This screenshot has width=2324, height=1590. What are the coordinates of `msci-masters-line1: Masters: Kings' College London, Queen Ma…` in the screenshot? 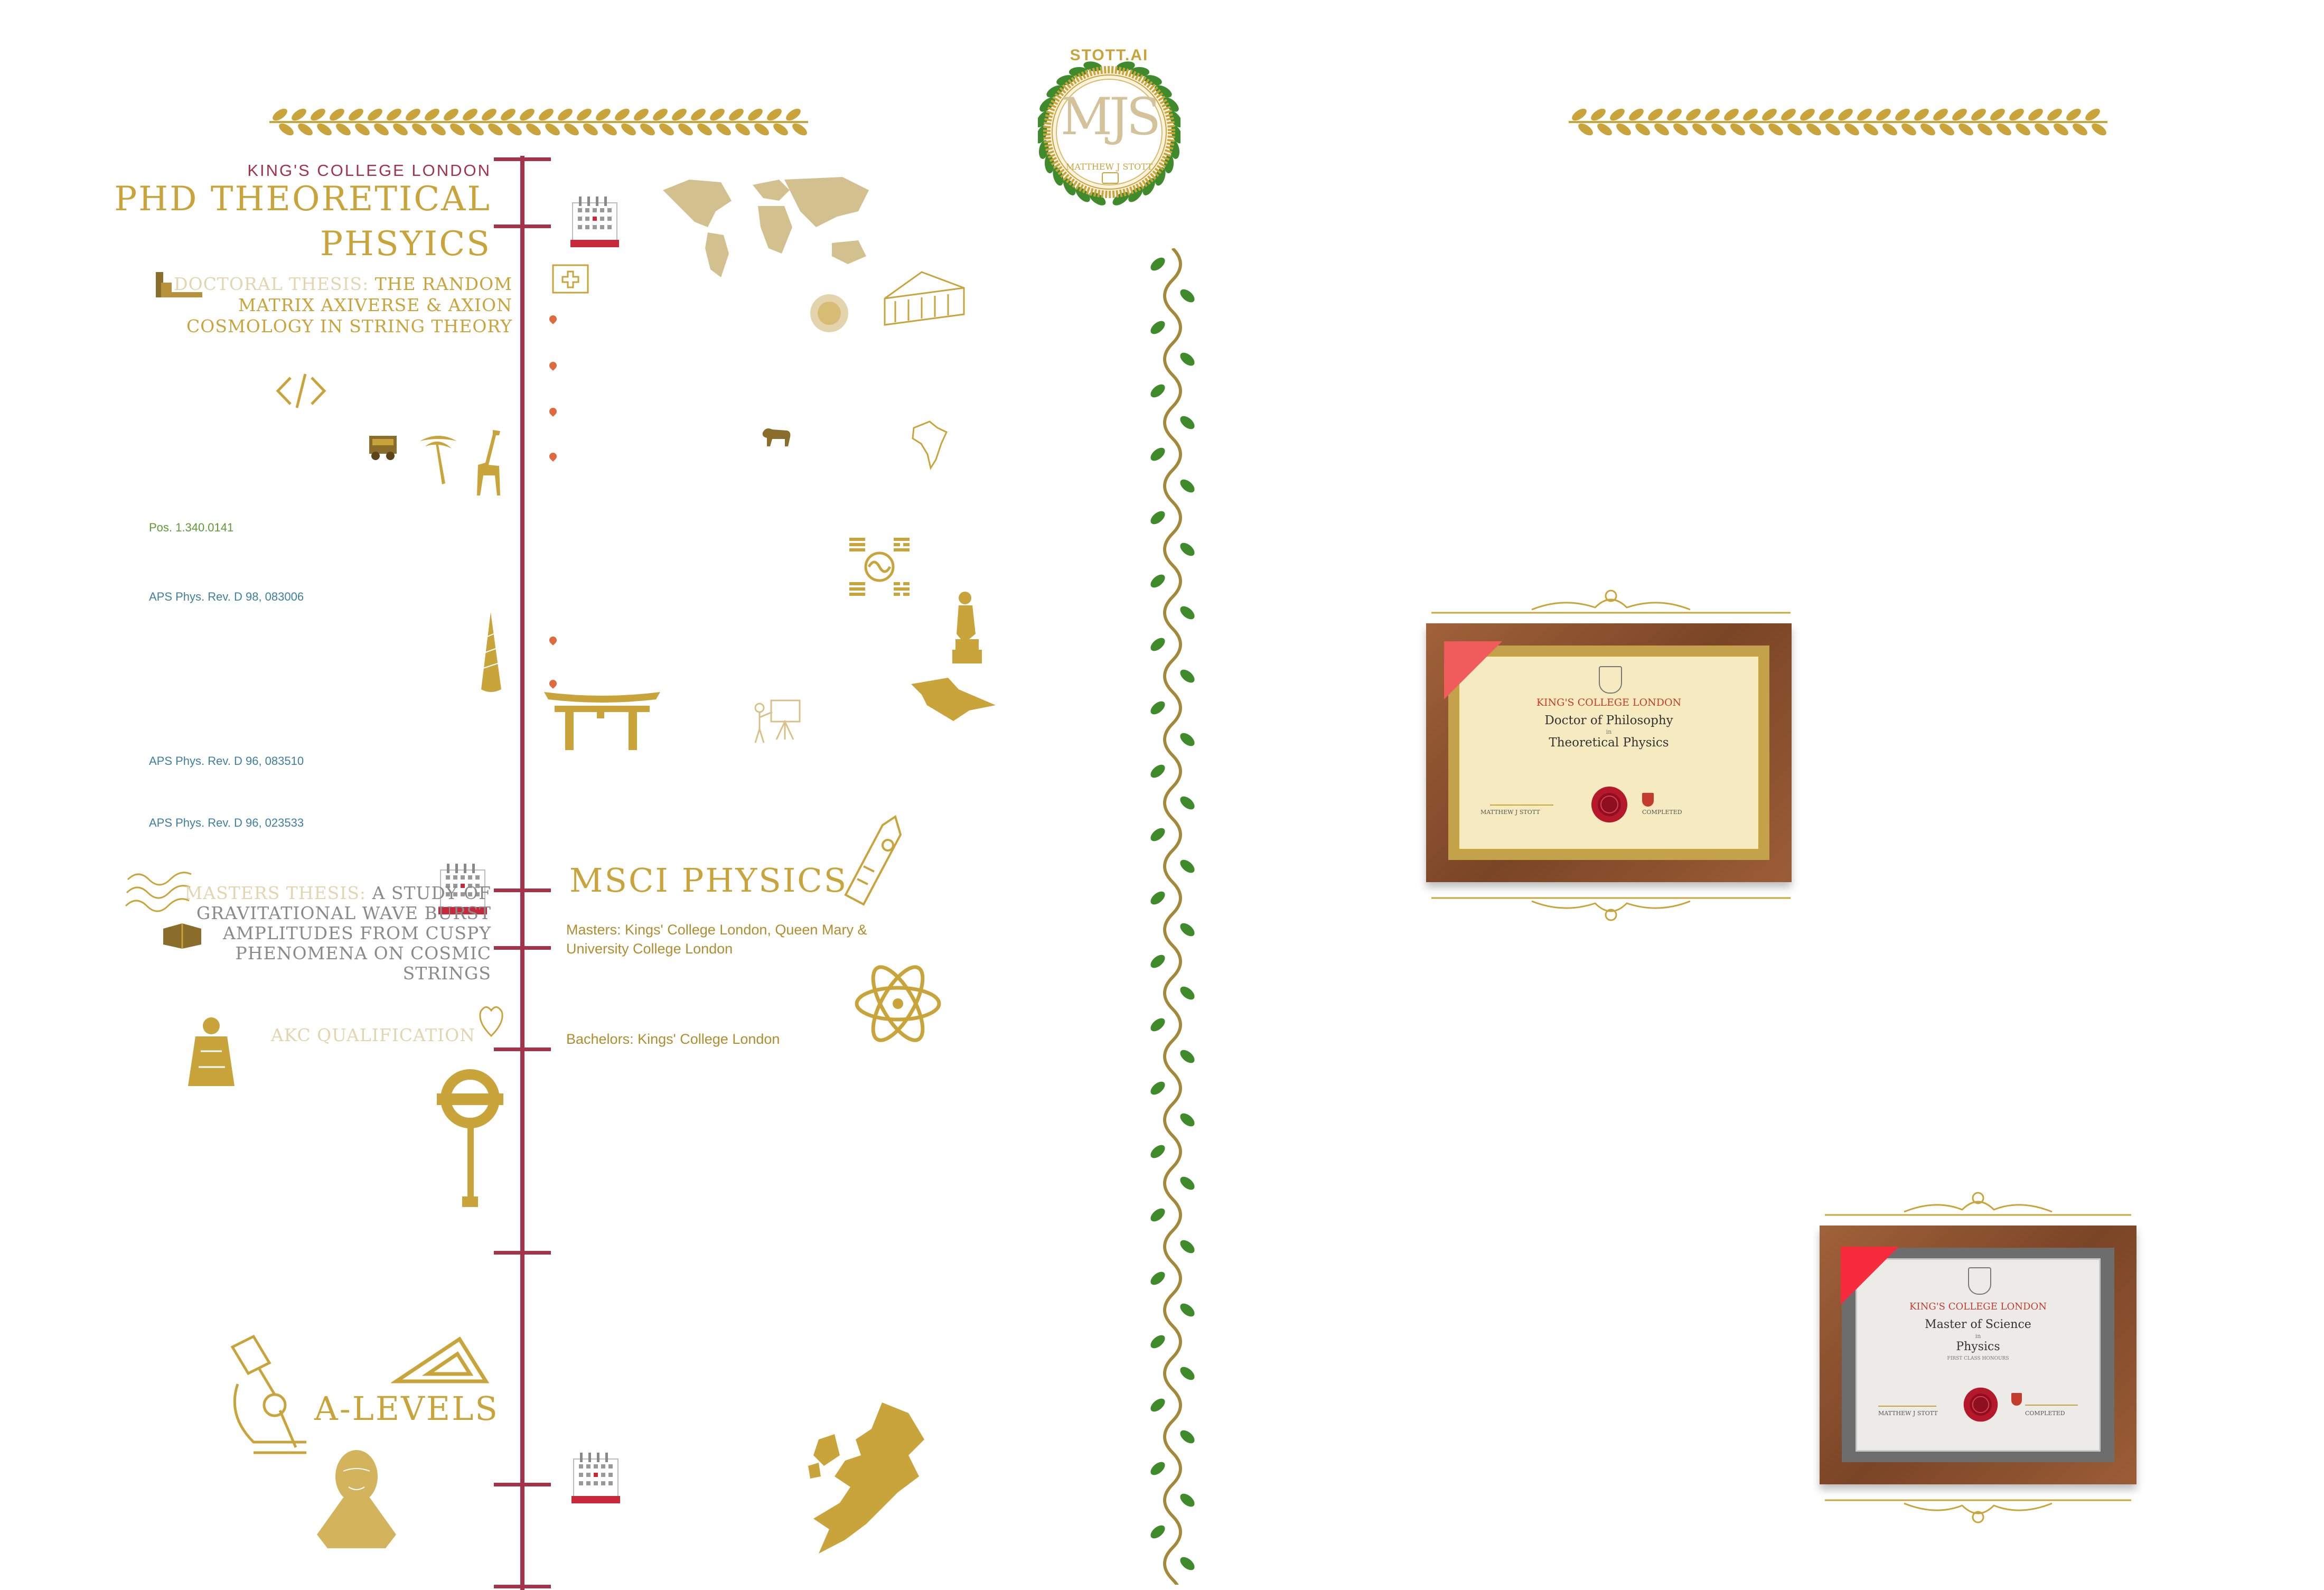 It's located at (717, 930).